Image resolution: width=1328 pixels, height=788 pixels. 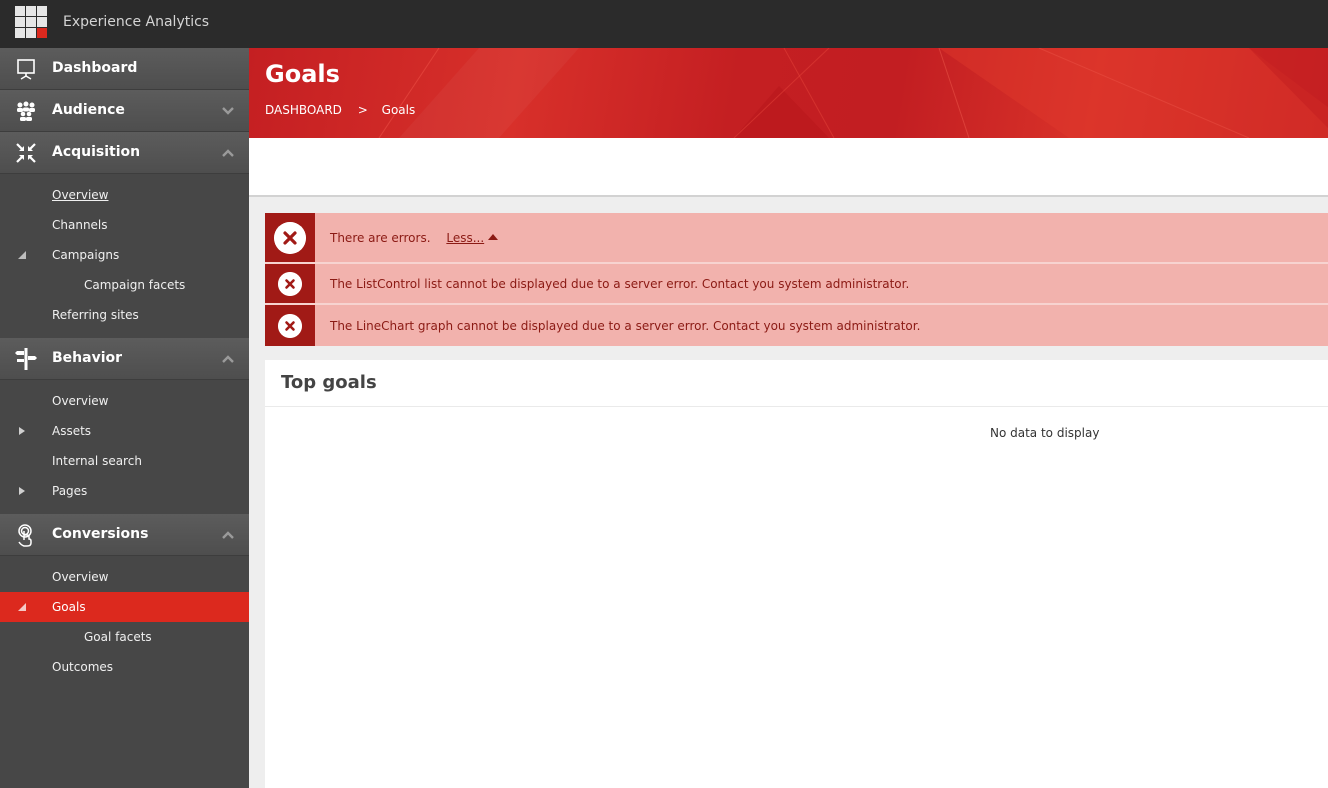 I want to click on page-header: Goals DASHBOARD > Goals, so click(x=788, y=93).